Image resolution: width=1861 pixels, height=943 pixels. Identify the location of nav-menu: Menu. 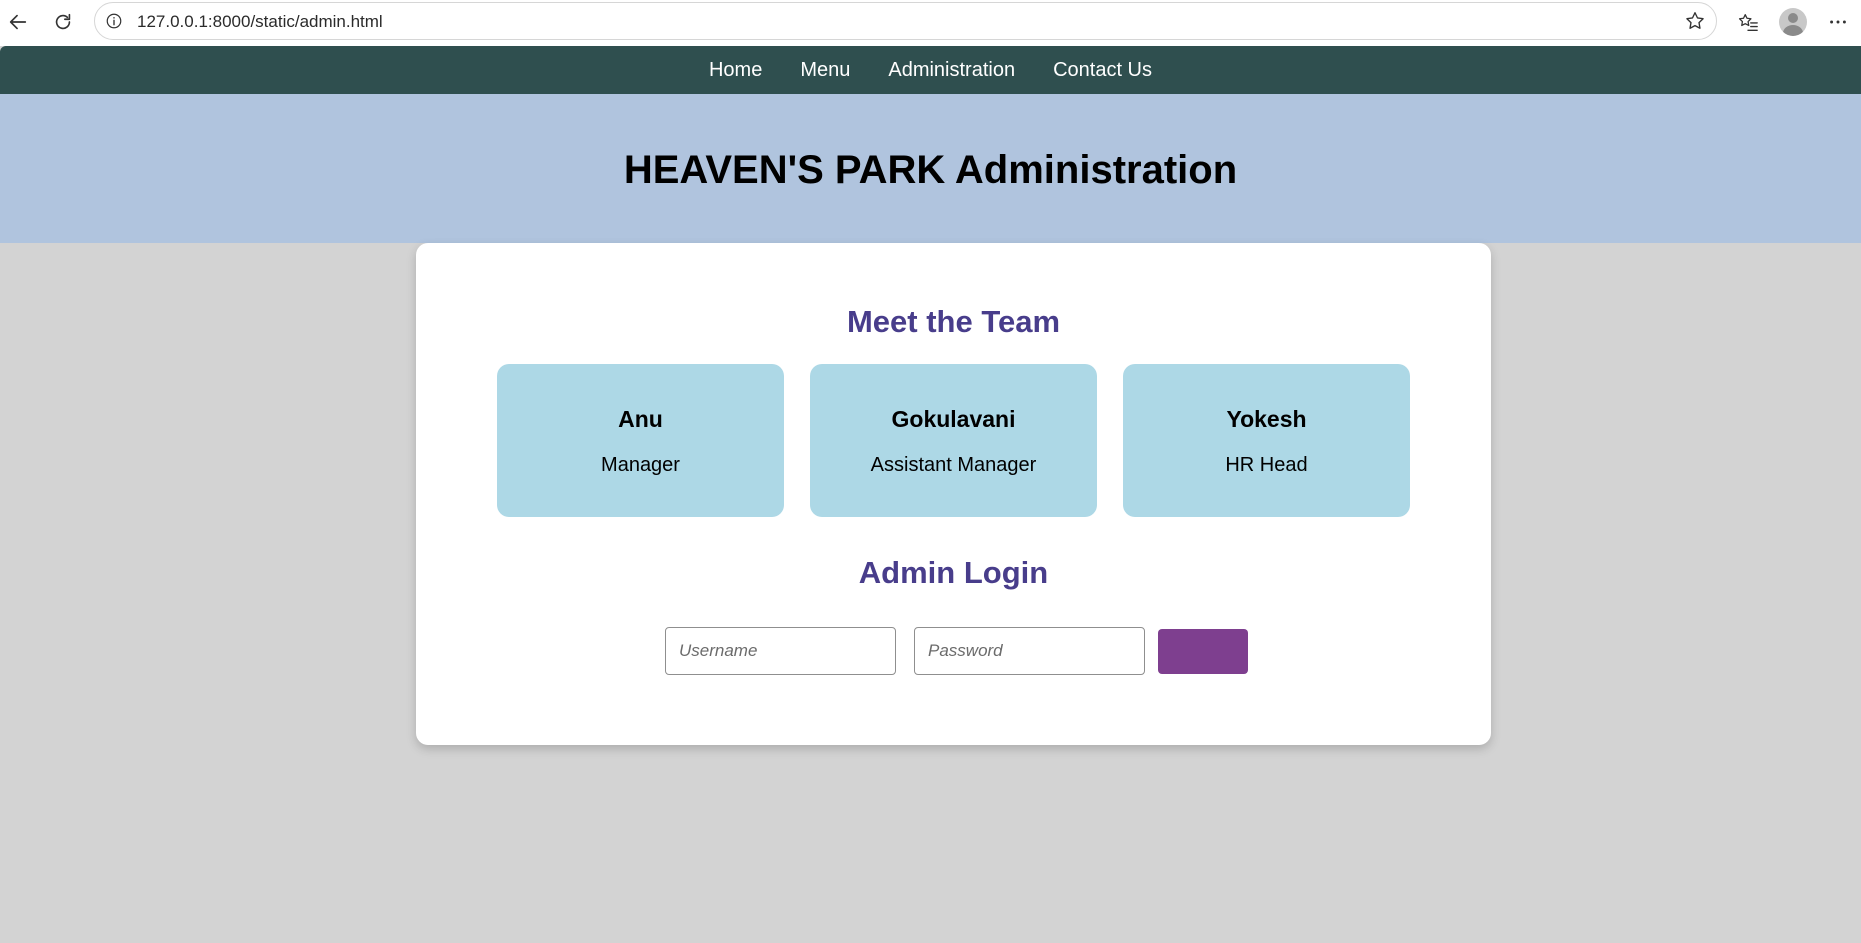
(825, 70).